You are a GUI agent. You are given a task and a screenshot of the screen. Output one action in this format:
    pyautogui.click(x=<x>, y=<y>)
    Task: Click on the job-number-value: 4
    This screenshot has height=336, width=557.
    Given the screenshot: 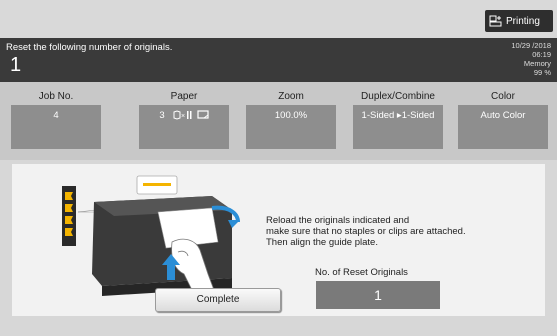 What is the action you would take?
    pyautogui.click(x=56, y=127)
    